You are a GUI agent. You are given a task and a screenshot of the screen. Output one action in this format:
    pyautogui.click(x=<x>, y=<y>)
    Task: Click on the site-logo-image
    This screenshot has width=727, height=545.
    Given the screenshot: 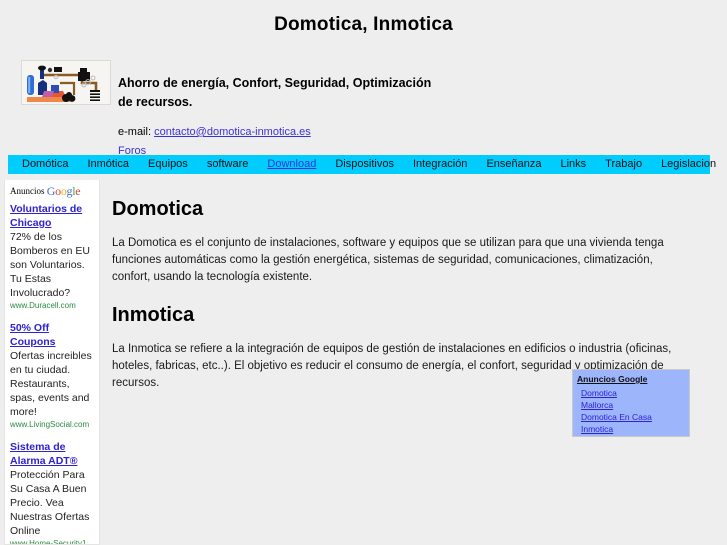 What is the action you would take?
    pyautogui.click(x=66, y=82)
    